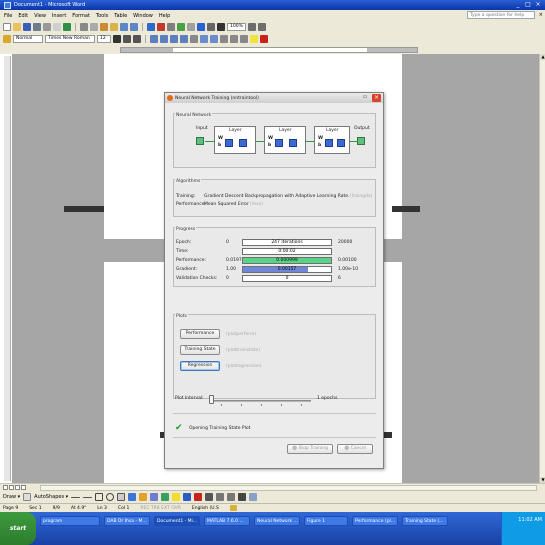  What do you see at coordinates (104, 39) in the screenshot?
I see `font-size-select: 12` at bounding box center [104, 39].